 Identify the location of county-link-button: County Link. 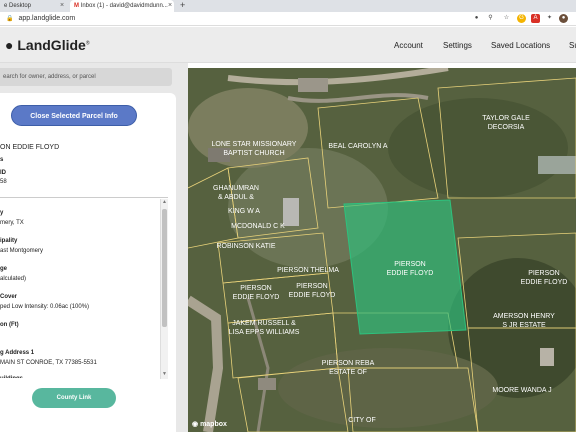
(74, 398).